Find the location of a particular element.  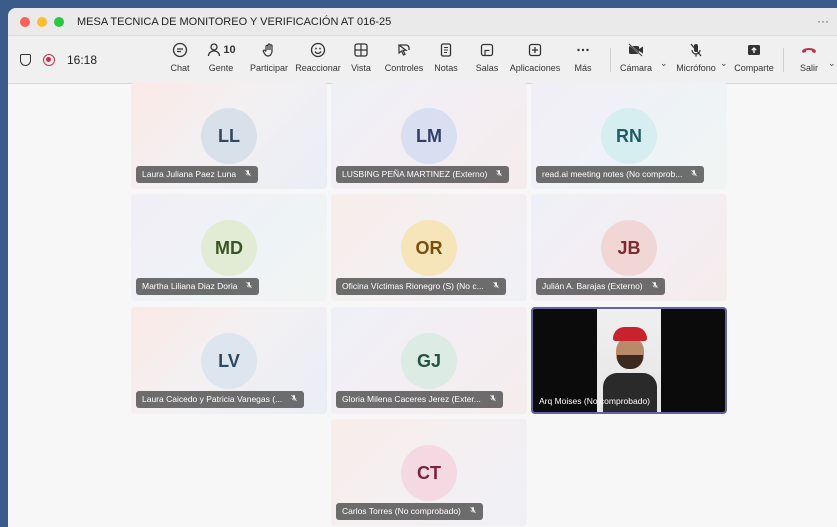

more-button: Más is located at coordinates (583, 56).